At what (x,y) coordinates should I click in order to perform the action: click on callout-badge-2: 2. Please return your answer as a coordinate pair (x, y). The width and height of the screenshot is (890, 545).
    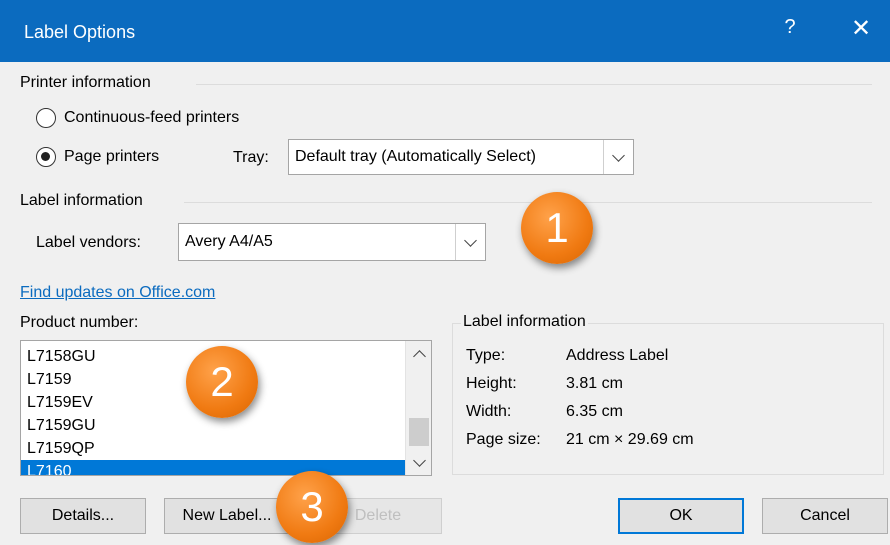
    Looking at the image, I should click on (222, 382).